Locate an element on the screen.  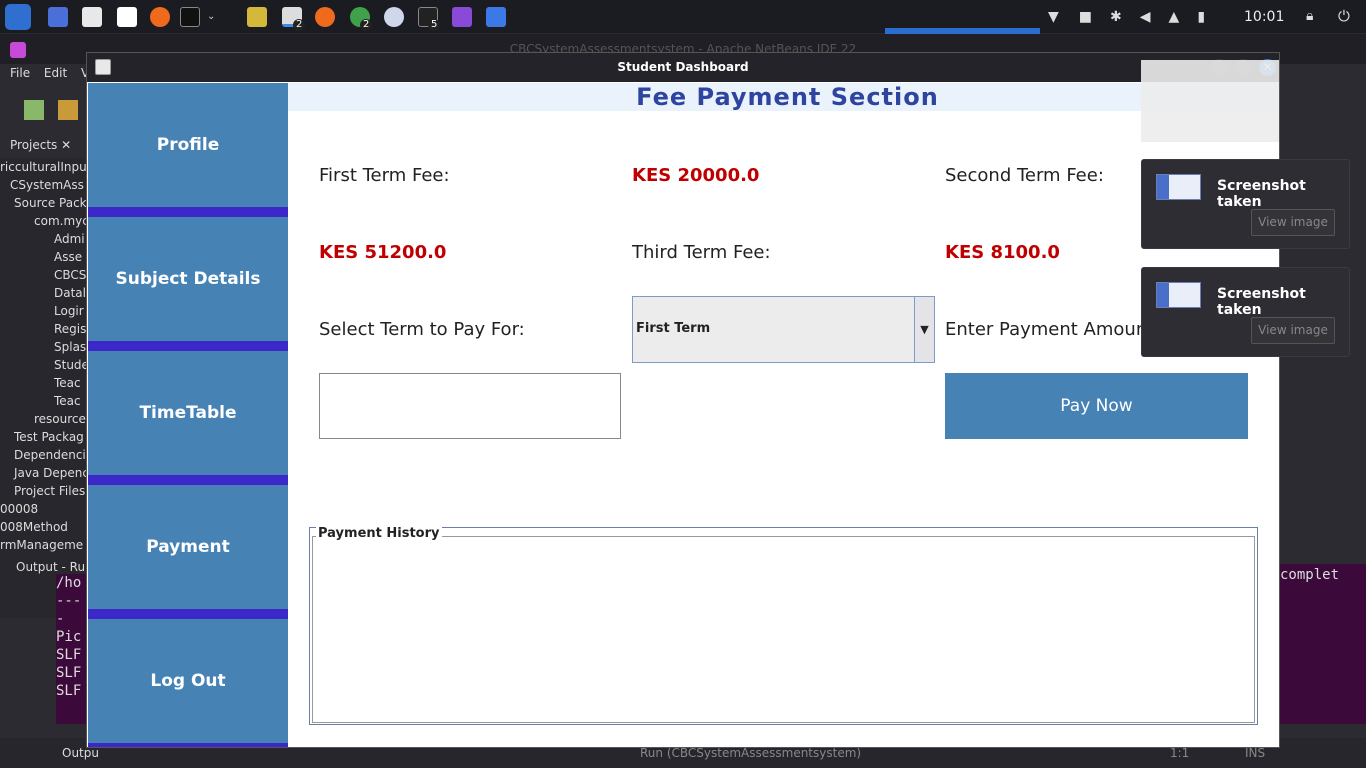
battery-icon: ▮ is located at coordinates (1201, 17).